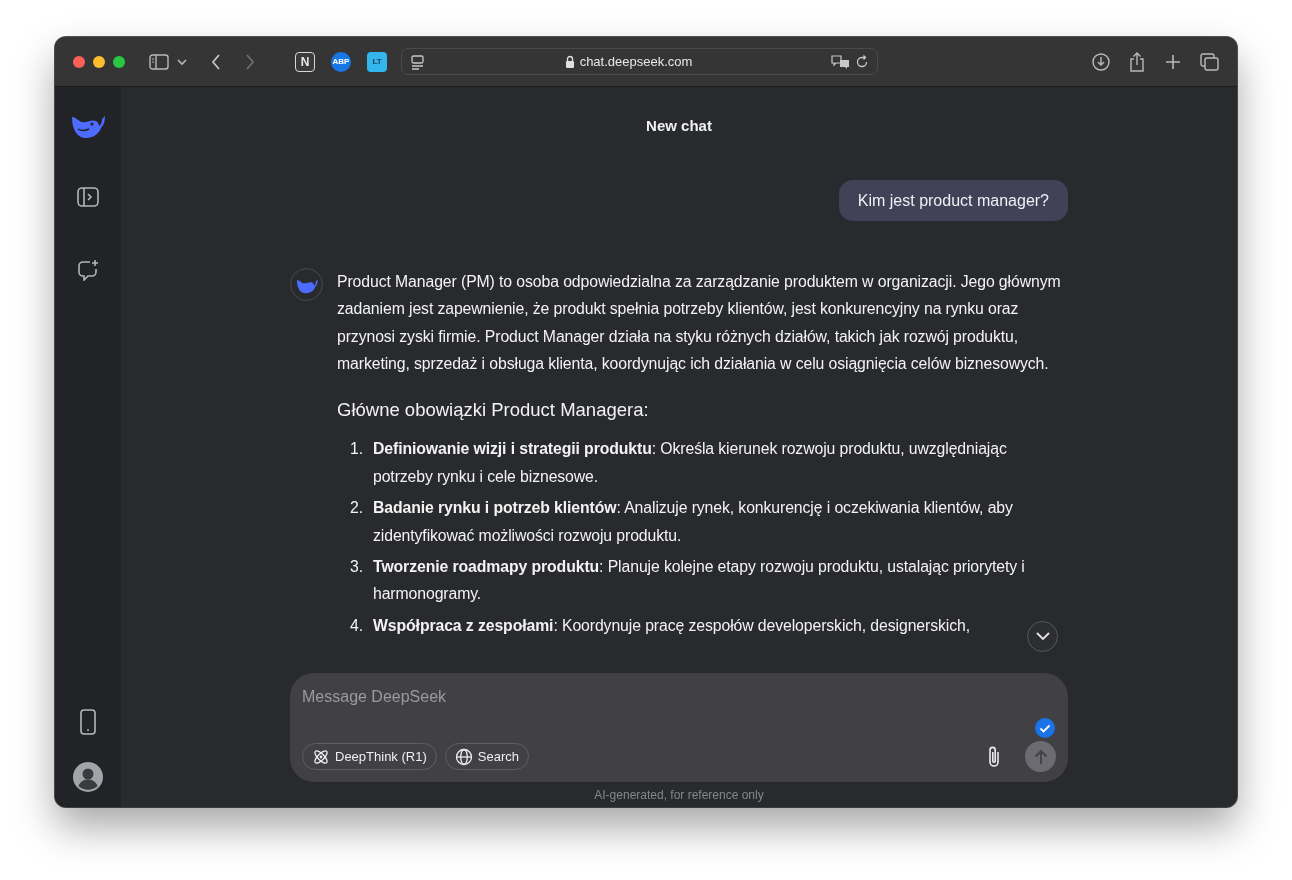 This screenshot has height=880, width=1292. Describe the element at coordinates (671, 625) in the screenshot. I see `list-item-text: Współpraca z zespołami: Koordynuje pracę zespołów developerskich, designerskich,` at that location.